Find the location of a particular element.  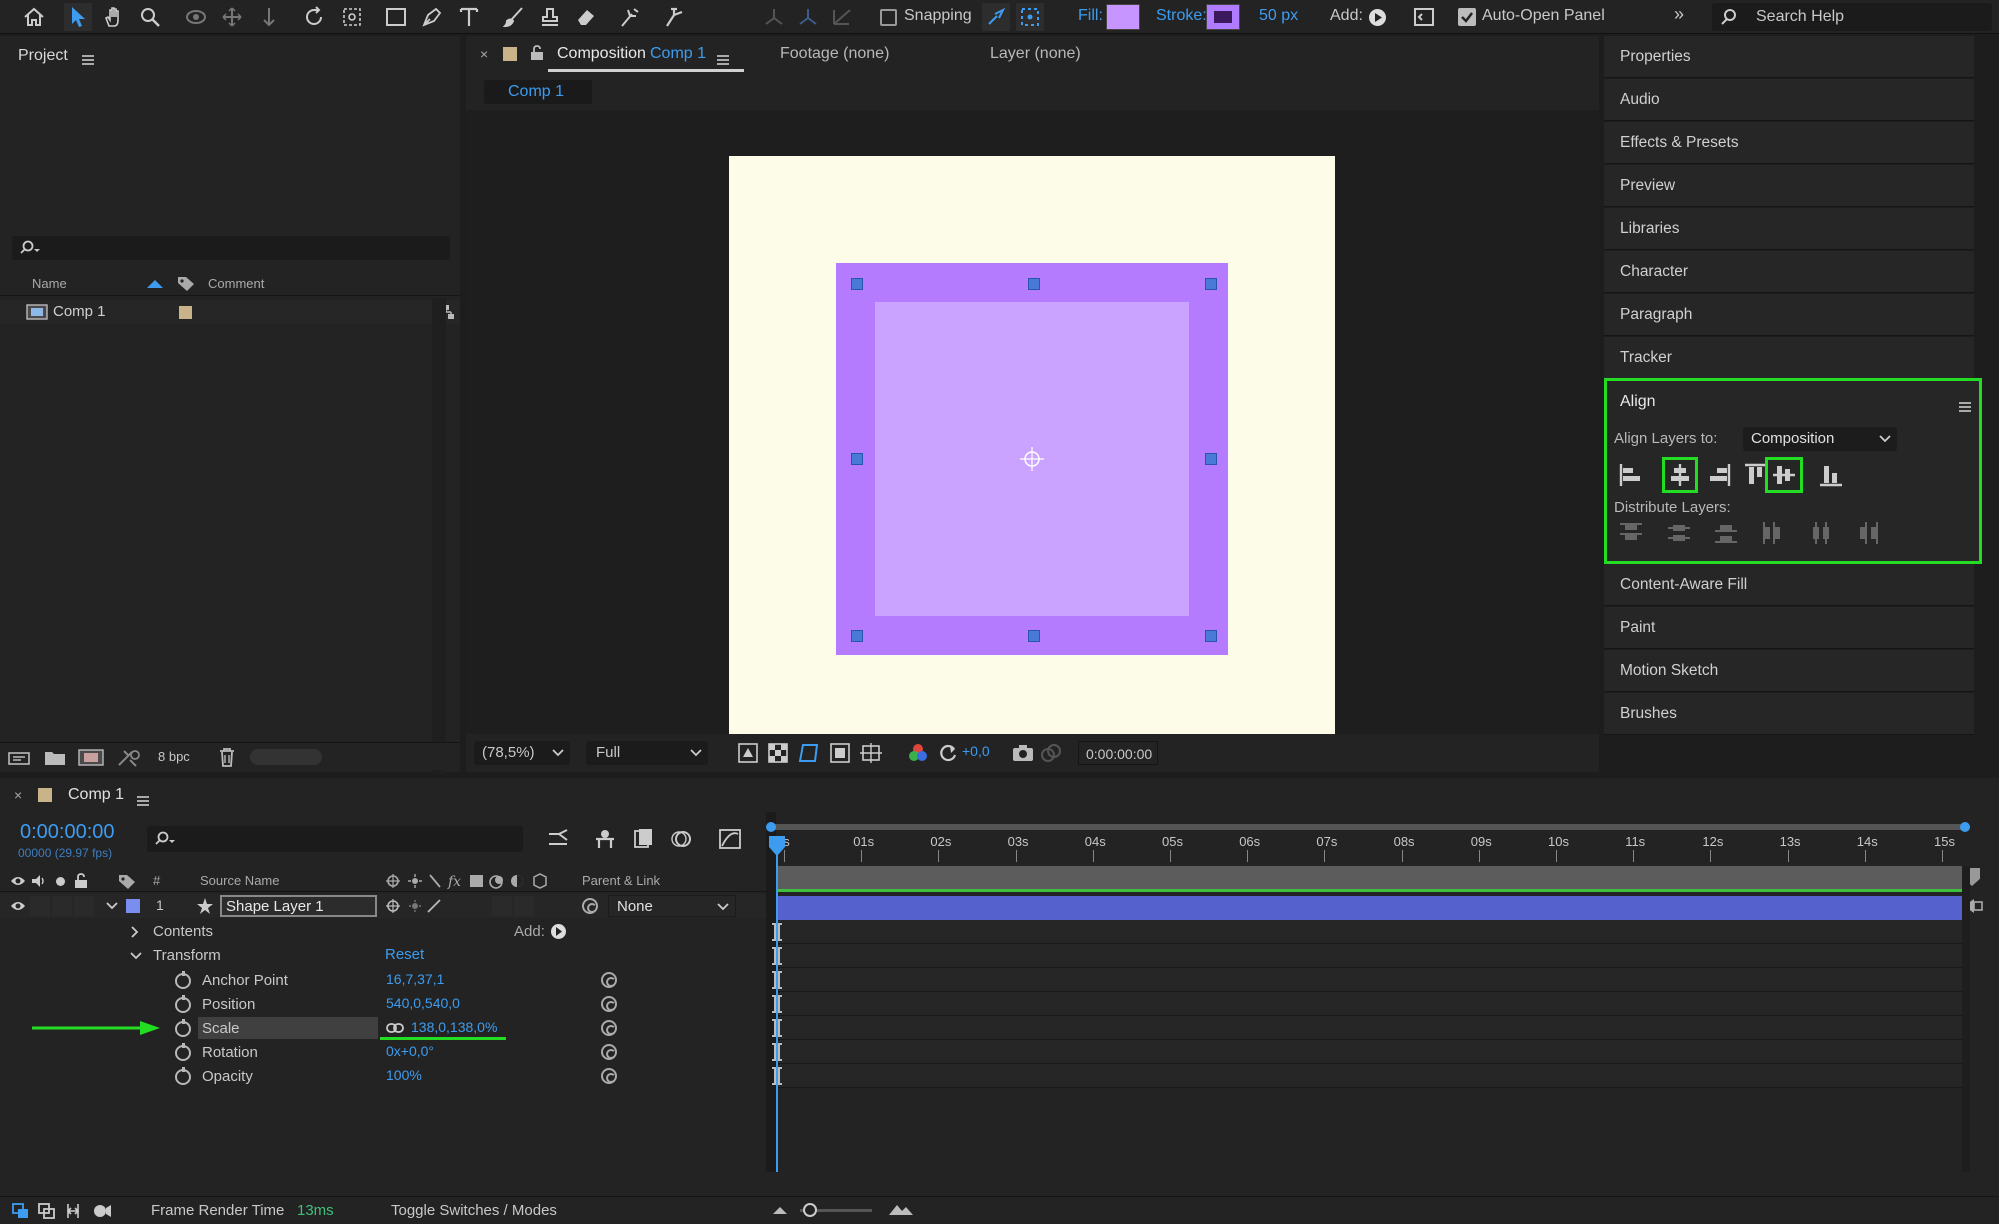

motion-sketch-panel-header: Motion Sketch is located at coordinates (1789, 671).